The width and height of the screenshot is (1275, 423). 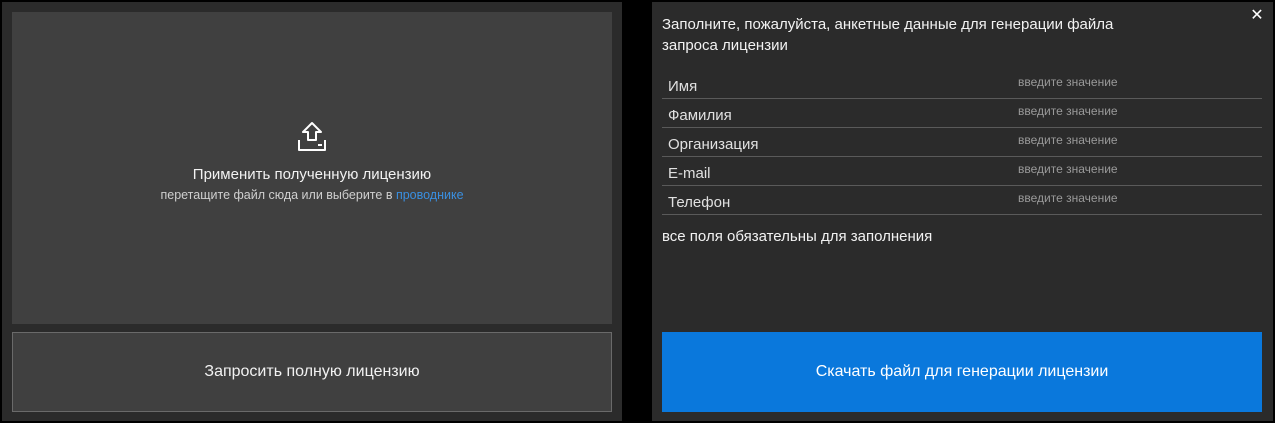 I want to click on upload-icon, so click(x=312, y=137).